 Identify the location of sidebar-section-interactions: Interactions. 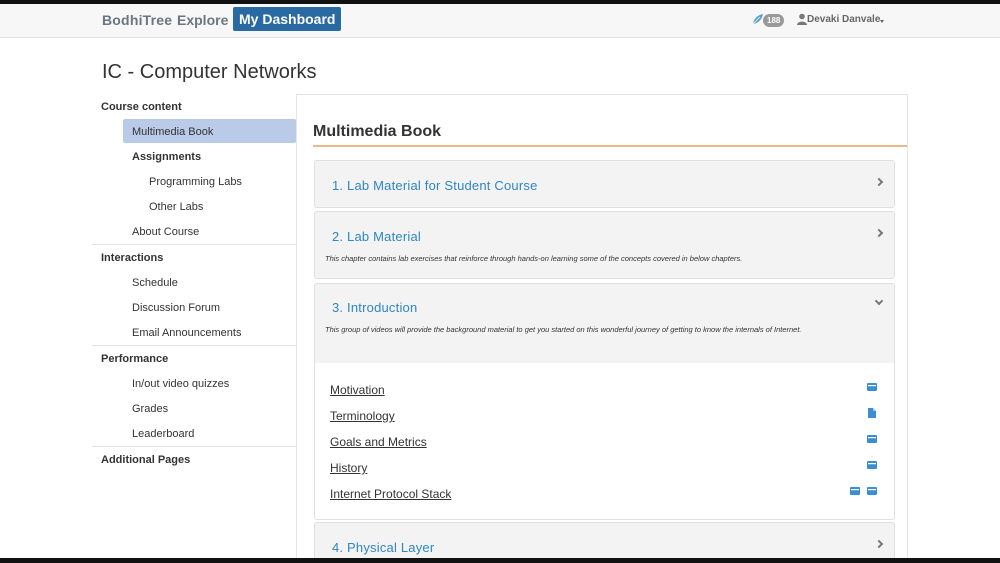
(132, 258).